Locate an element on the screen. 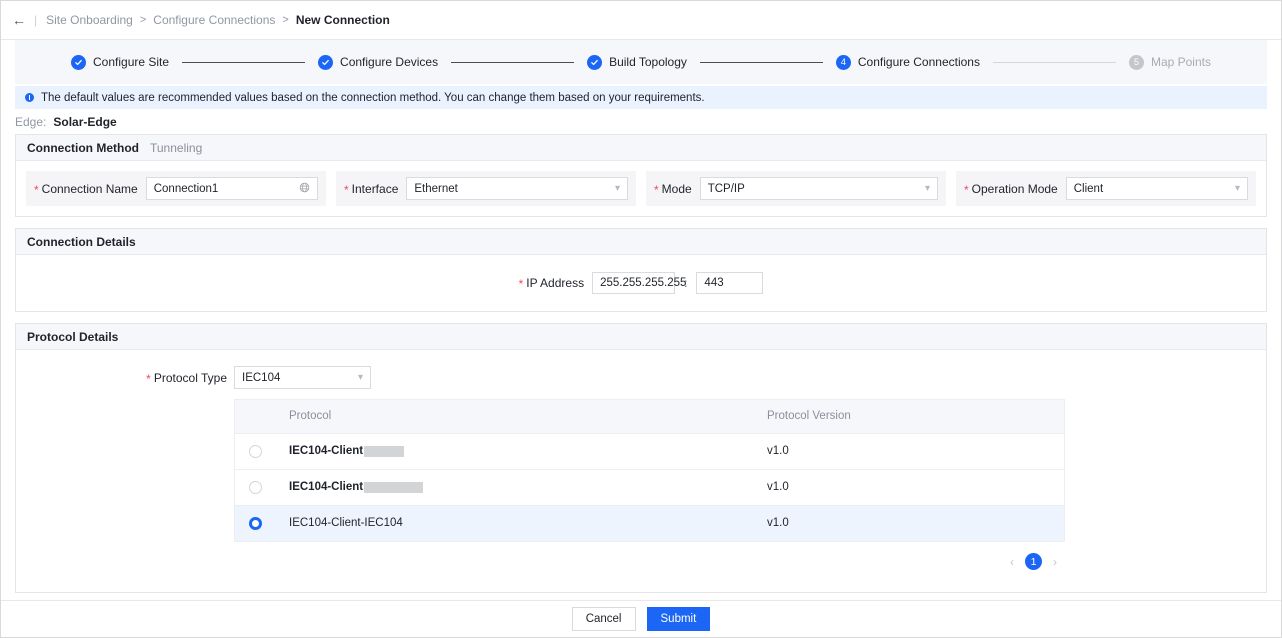  mode-label: * Mode is located at coordinates (673, 189).